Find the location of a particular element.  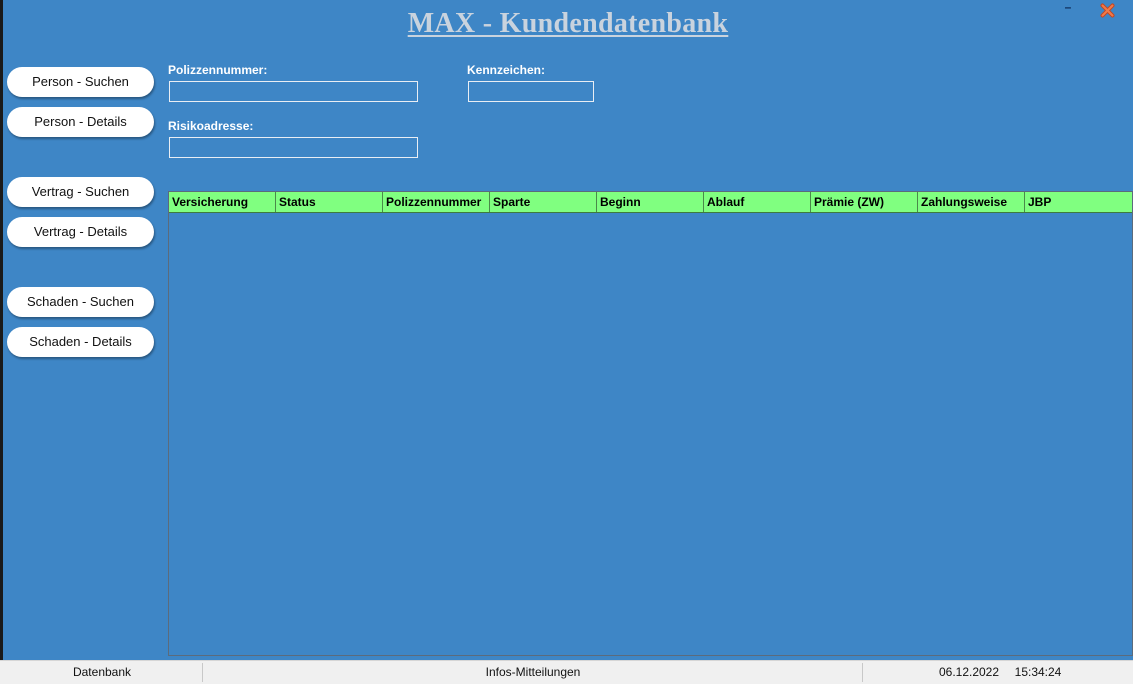

claim-details-button: Schaden - Details is located at coordinates (80, 342).